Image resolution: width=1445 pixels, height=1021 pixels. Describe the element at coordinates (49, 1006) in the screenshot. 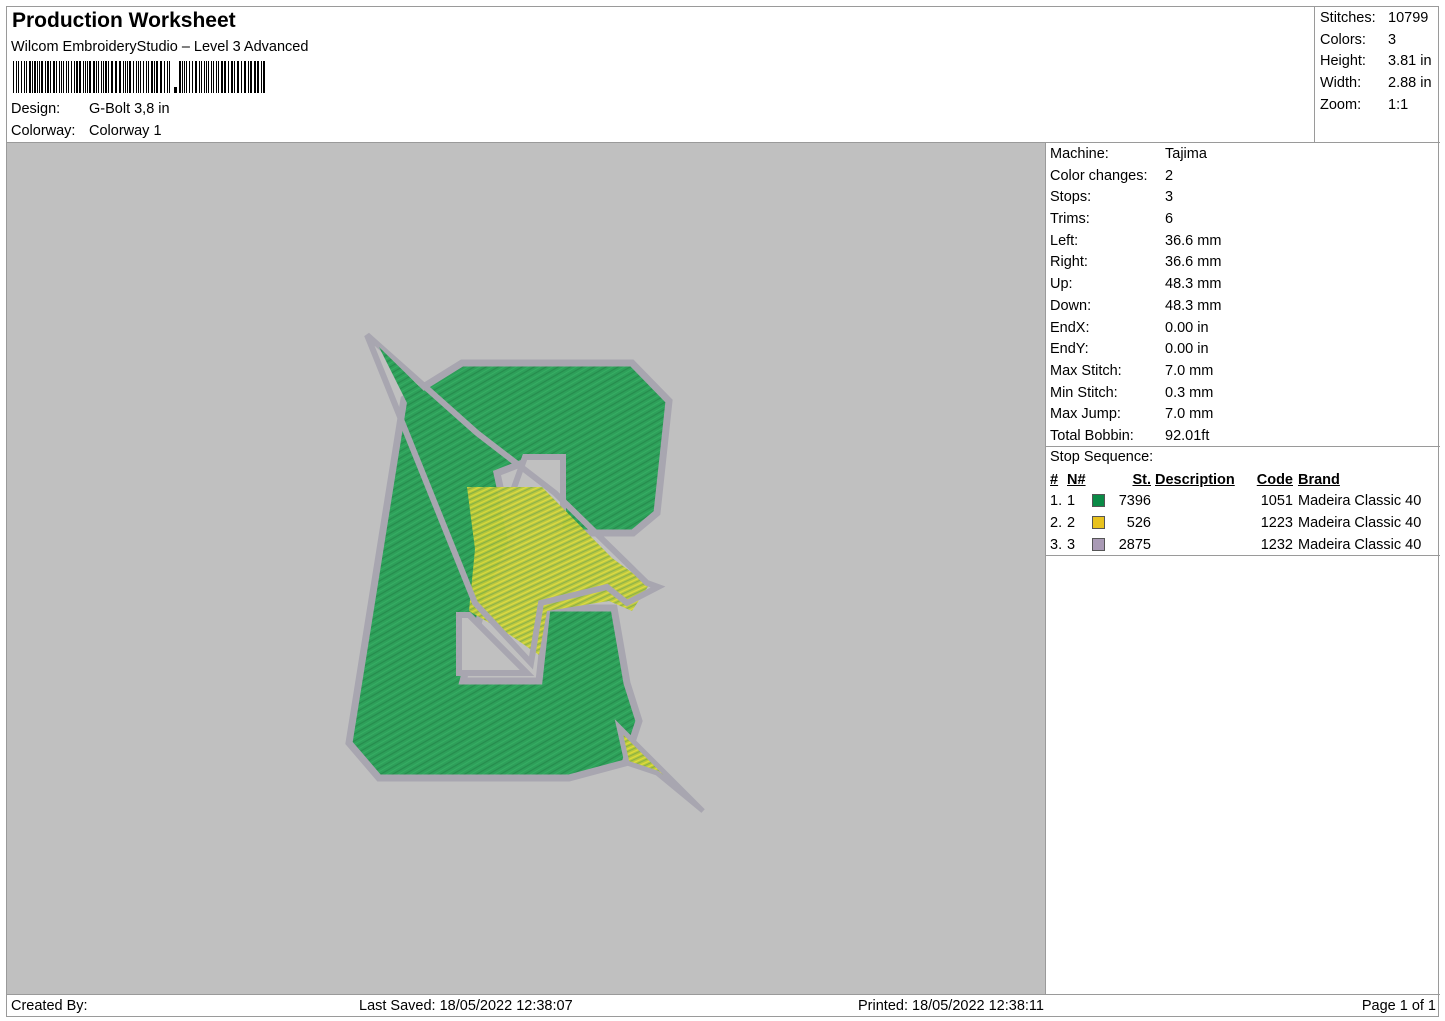

I see `created-by: Created By:` at that location.